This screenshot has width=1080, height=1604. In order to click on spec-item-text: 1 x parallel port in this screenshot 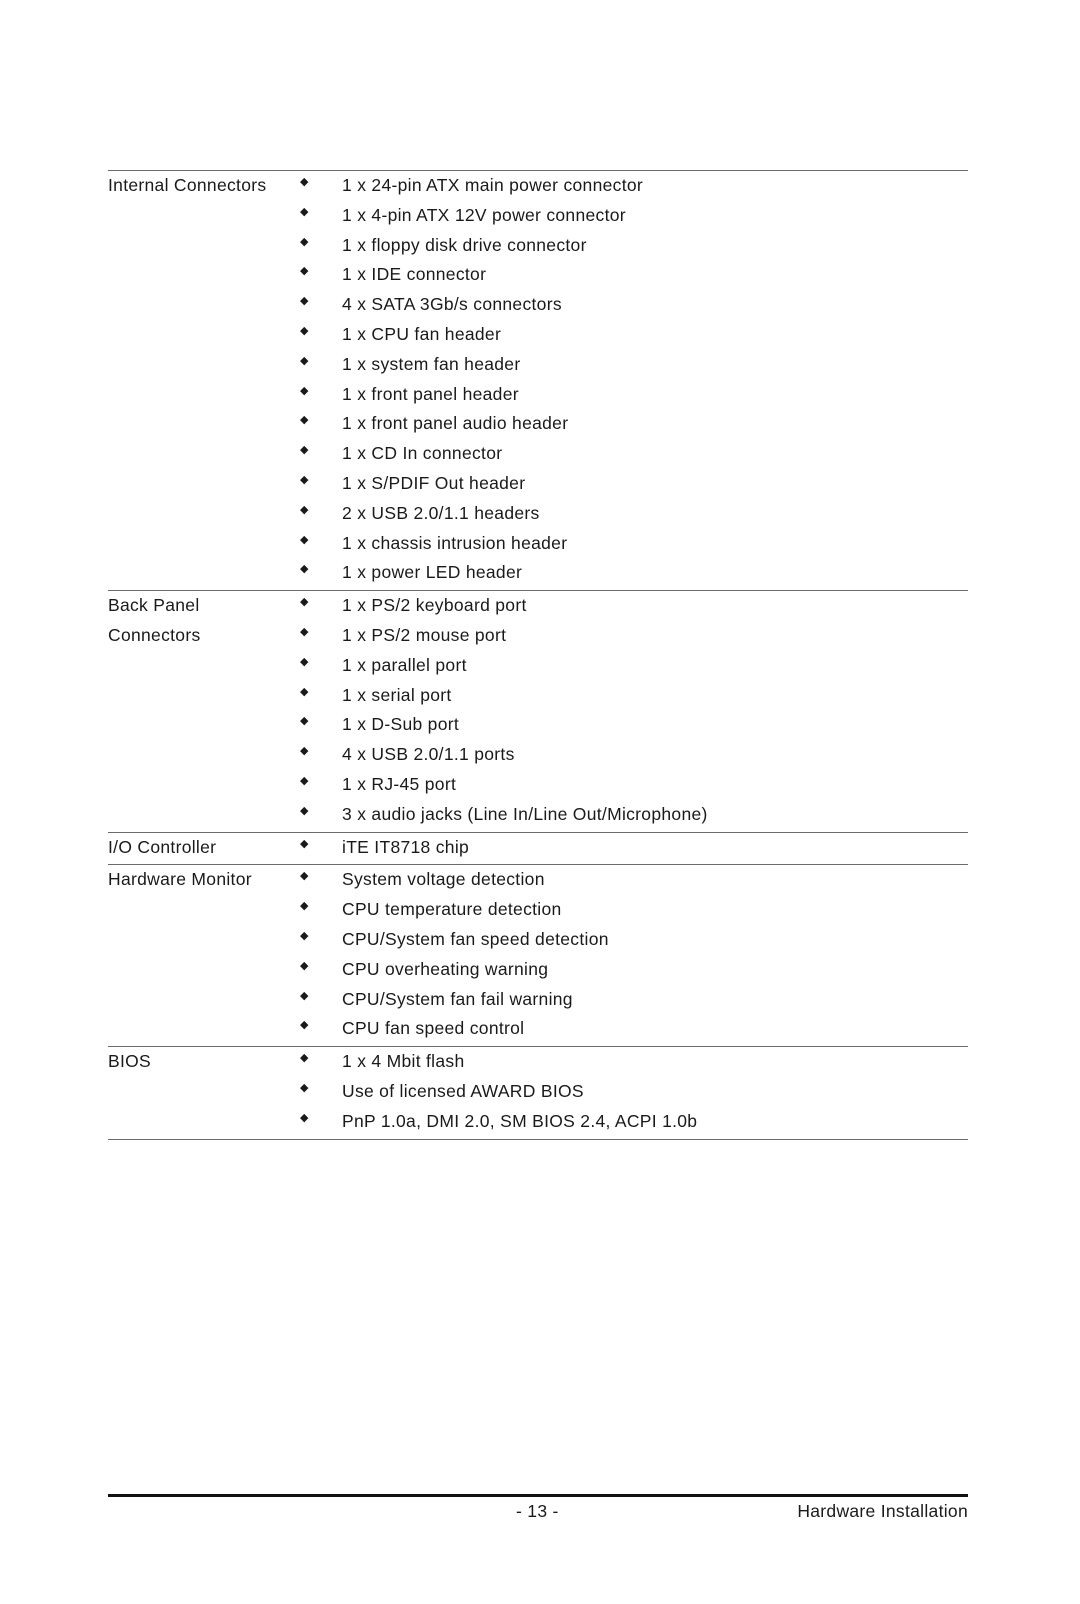, I will do `click(404, 664)`.